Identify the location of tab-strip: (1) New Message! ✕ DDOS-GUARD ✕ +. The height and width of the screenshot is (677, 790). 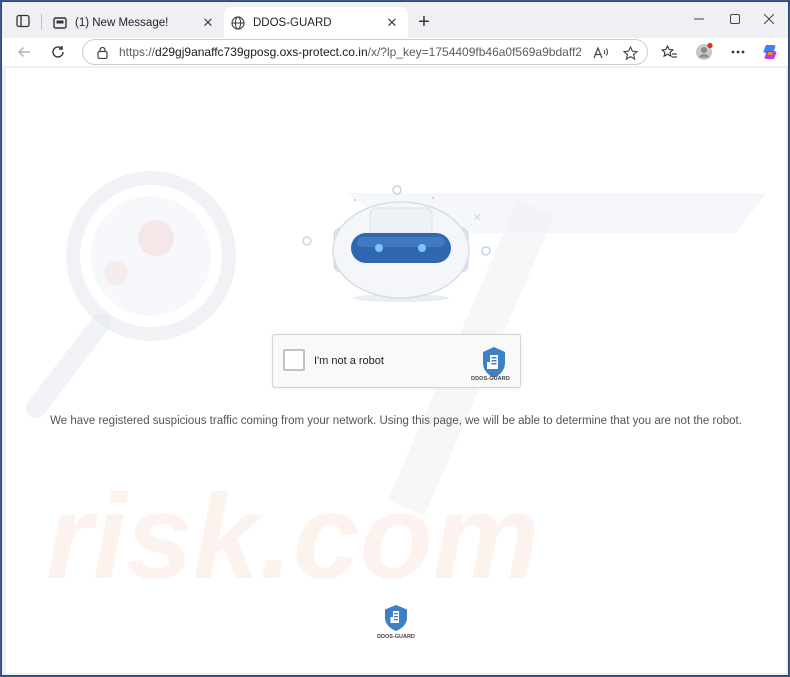
(395, 20).